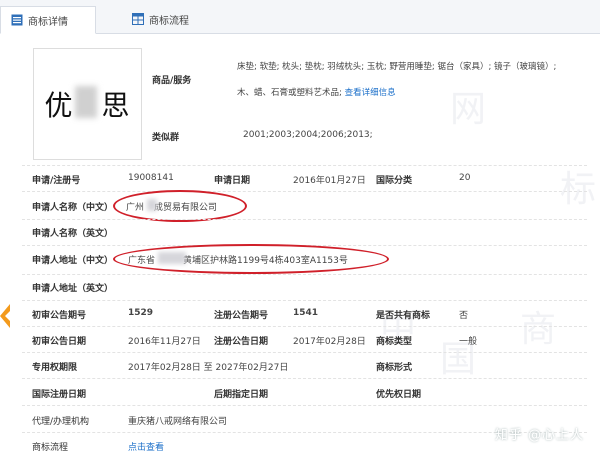 This screenshot has height=463, width=600. Describe the element at coordinates (59, 316) in the screenshot. I see `prelim-no-label: 初审公告期号` at that location.